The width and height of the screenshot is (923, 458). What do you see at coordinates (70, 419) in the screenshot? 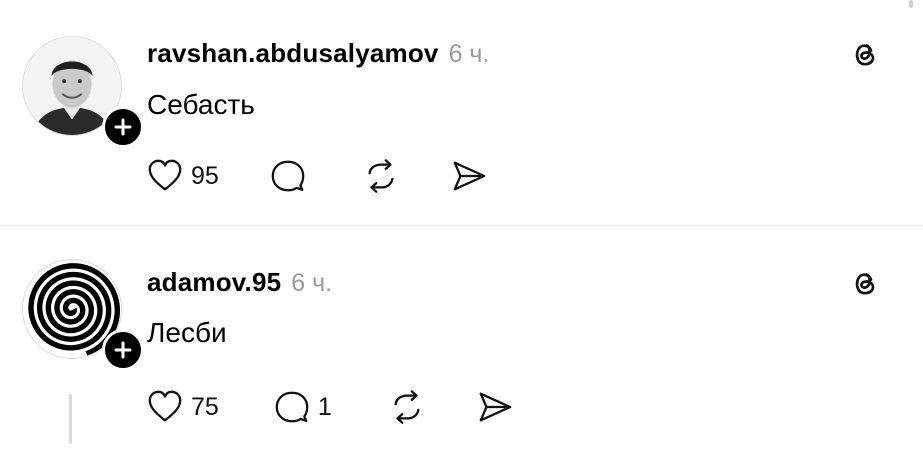
I see `thread-line` at bounding box center [70, 419].